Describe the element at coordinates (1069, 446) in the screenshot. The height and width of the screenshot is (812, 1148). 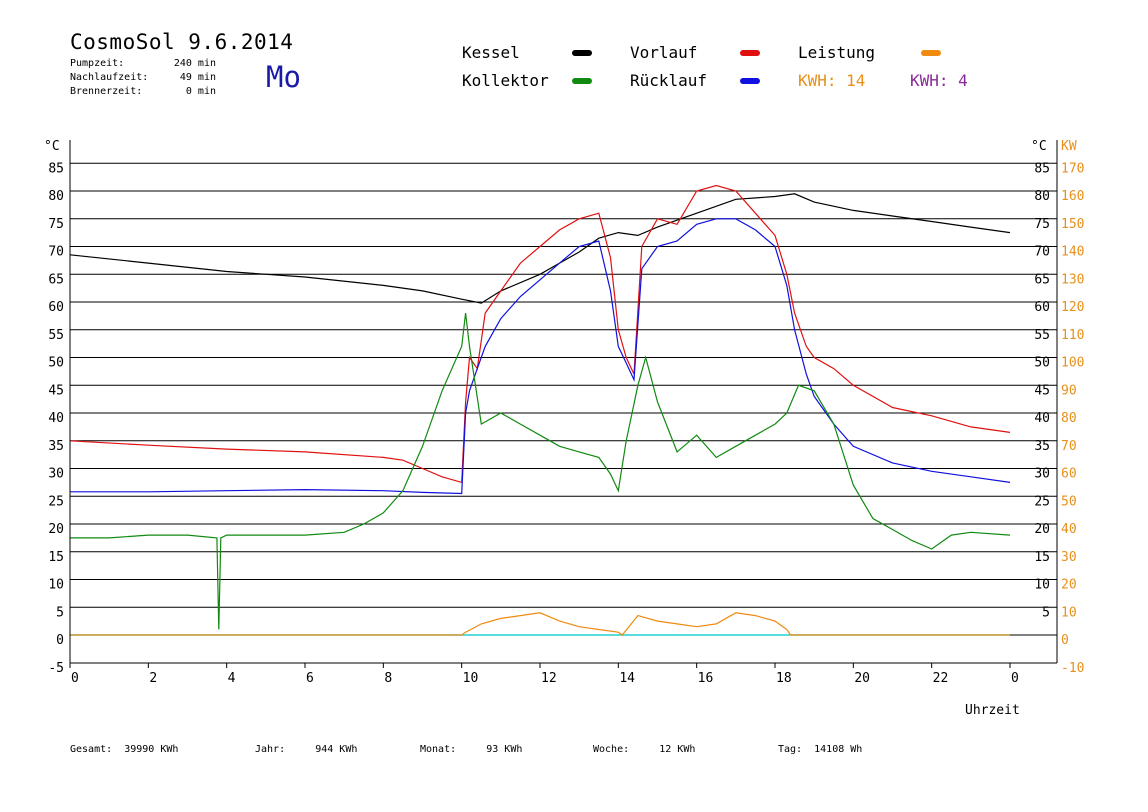
I see `y-tick-label-right-power: 70` at that location.